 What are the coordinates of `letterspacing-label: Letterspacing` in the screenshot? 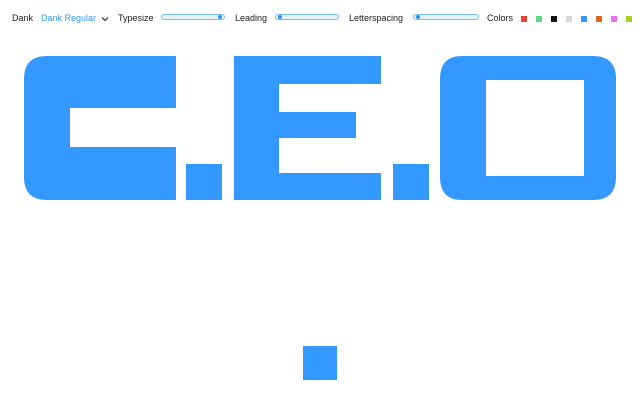 It's located at (376, 18).